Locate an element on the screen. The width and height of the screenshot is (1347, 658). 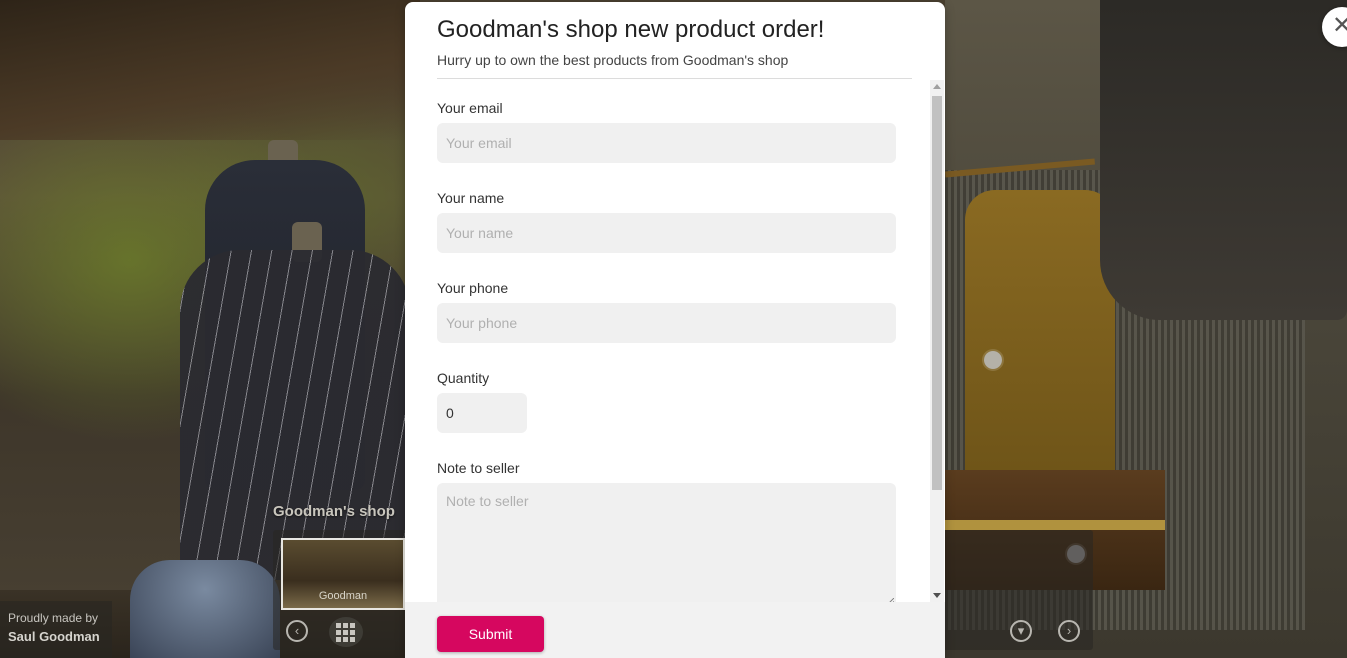
chevron-left-icon: ‹ is located at coordinates (297, 630).